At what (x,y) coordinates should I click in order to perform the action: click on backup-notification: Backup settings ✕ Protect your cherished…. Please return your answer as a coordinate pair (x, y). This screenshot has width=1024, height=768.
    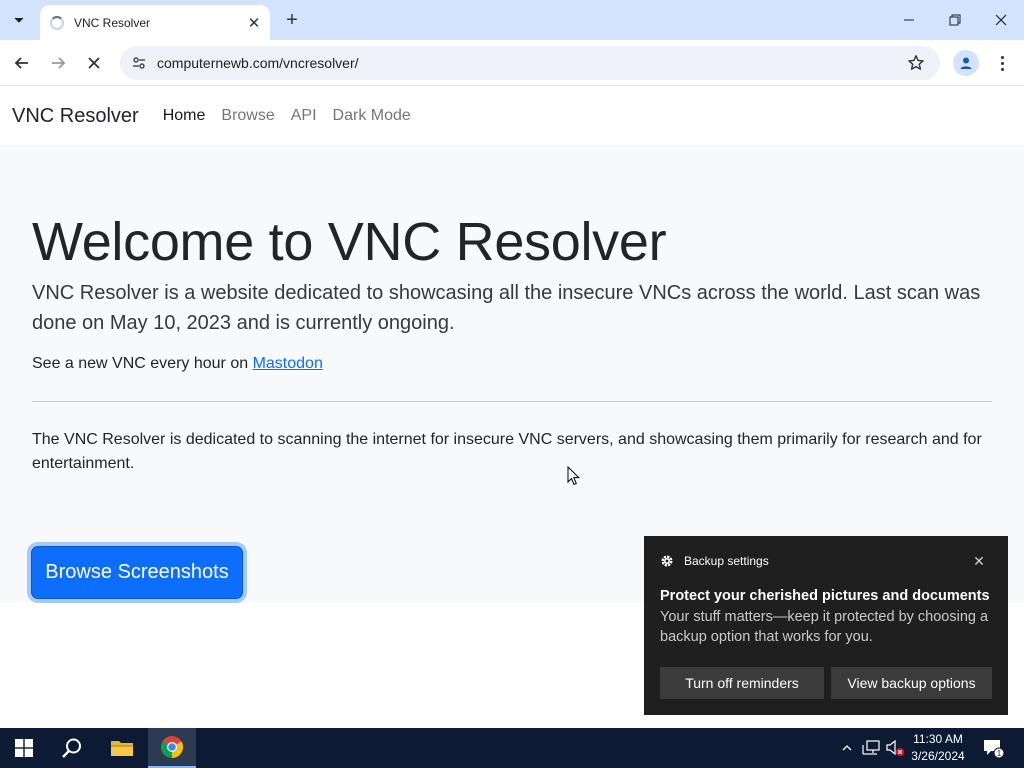
    Looking at the image, I should click on (826, 625).